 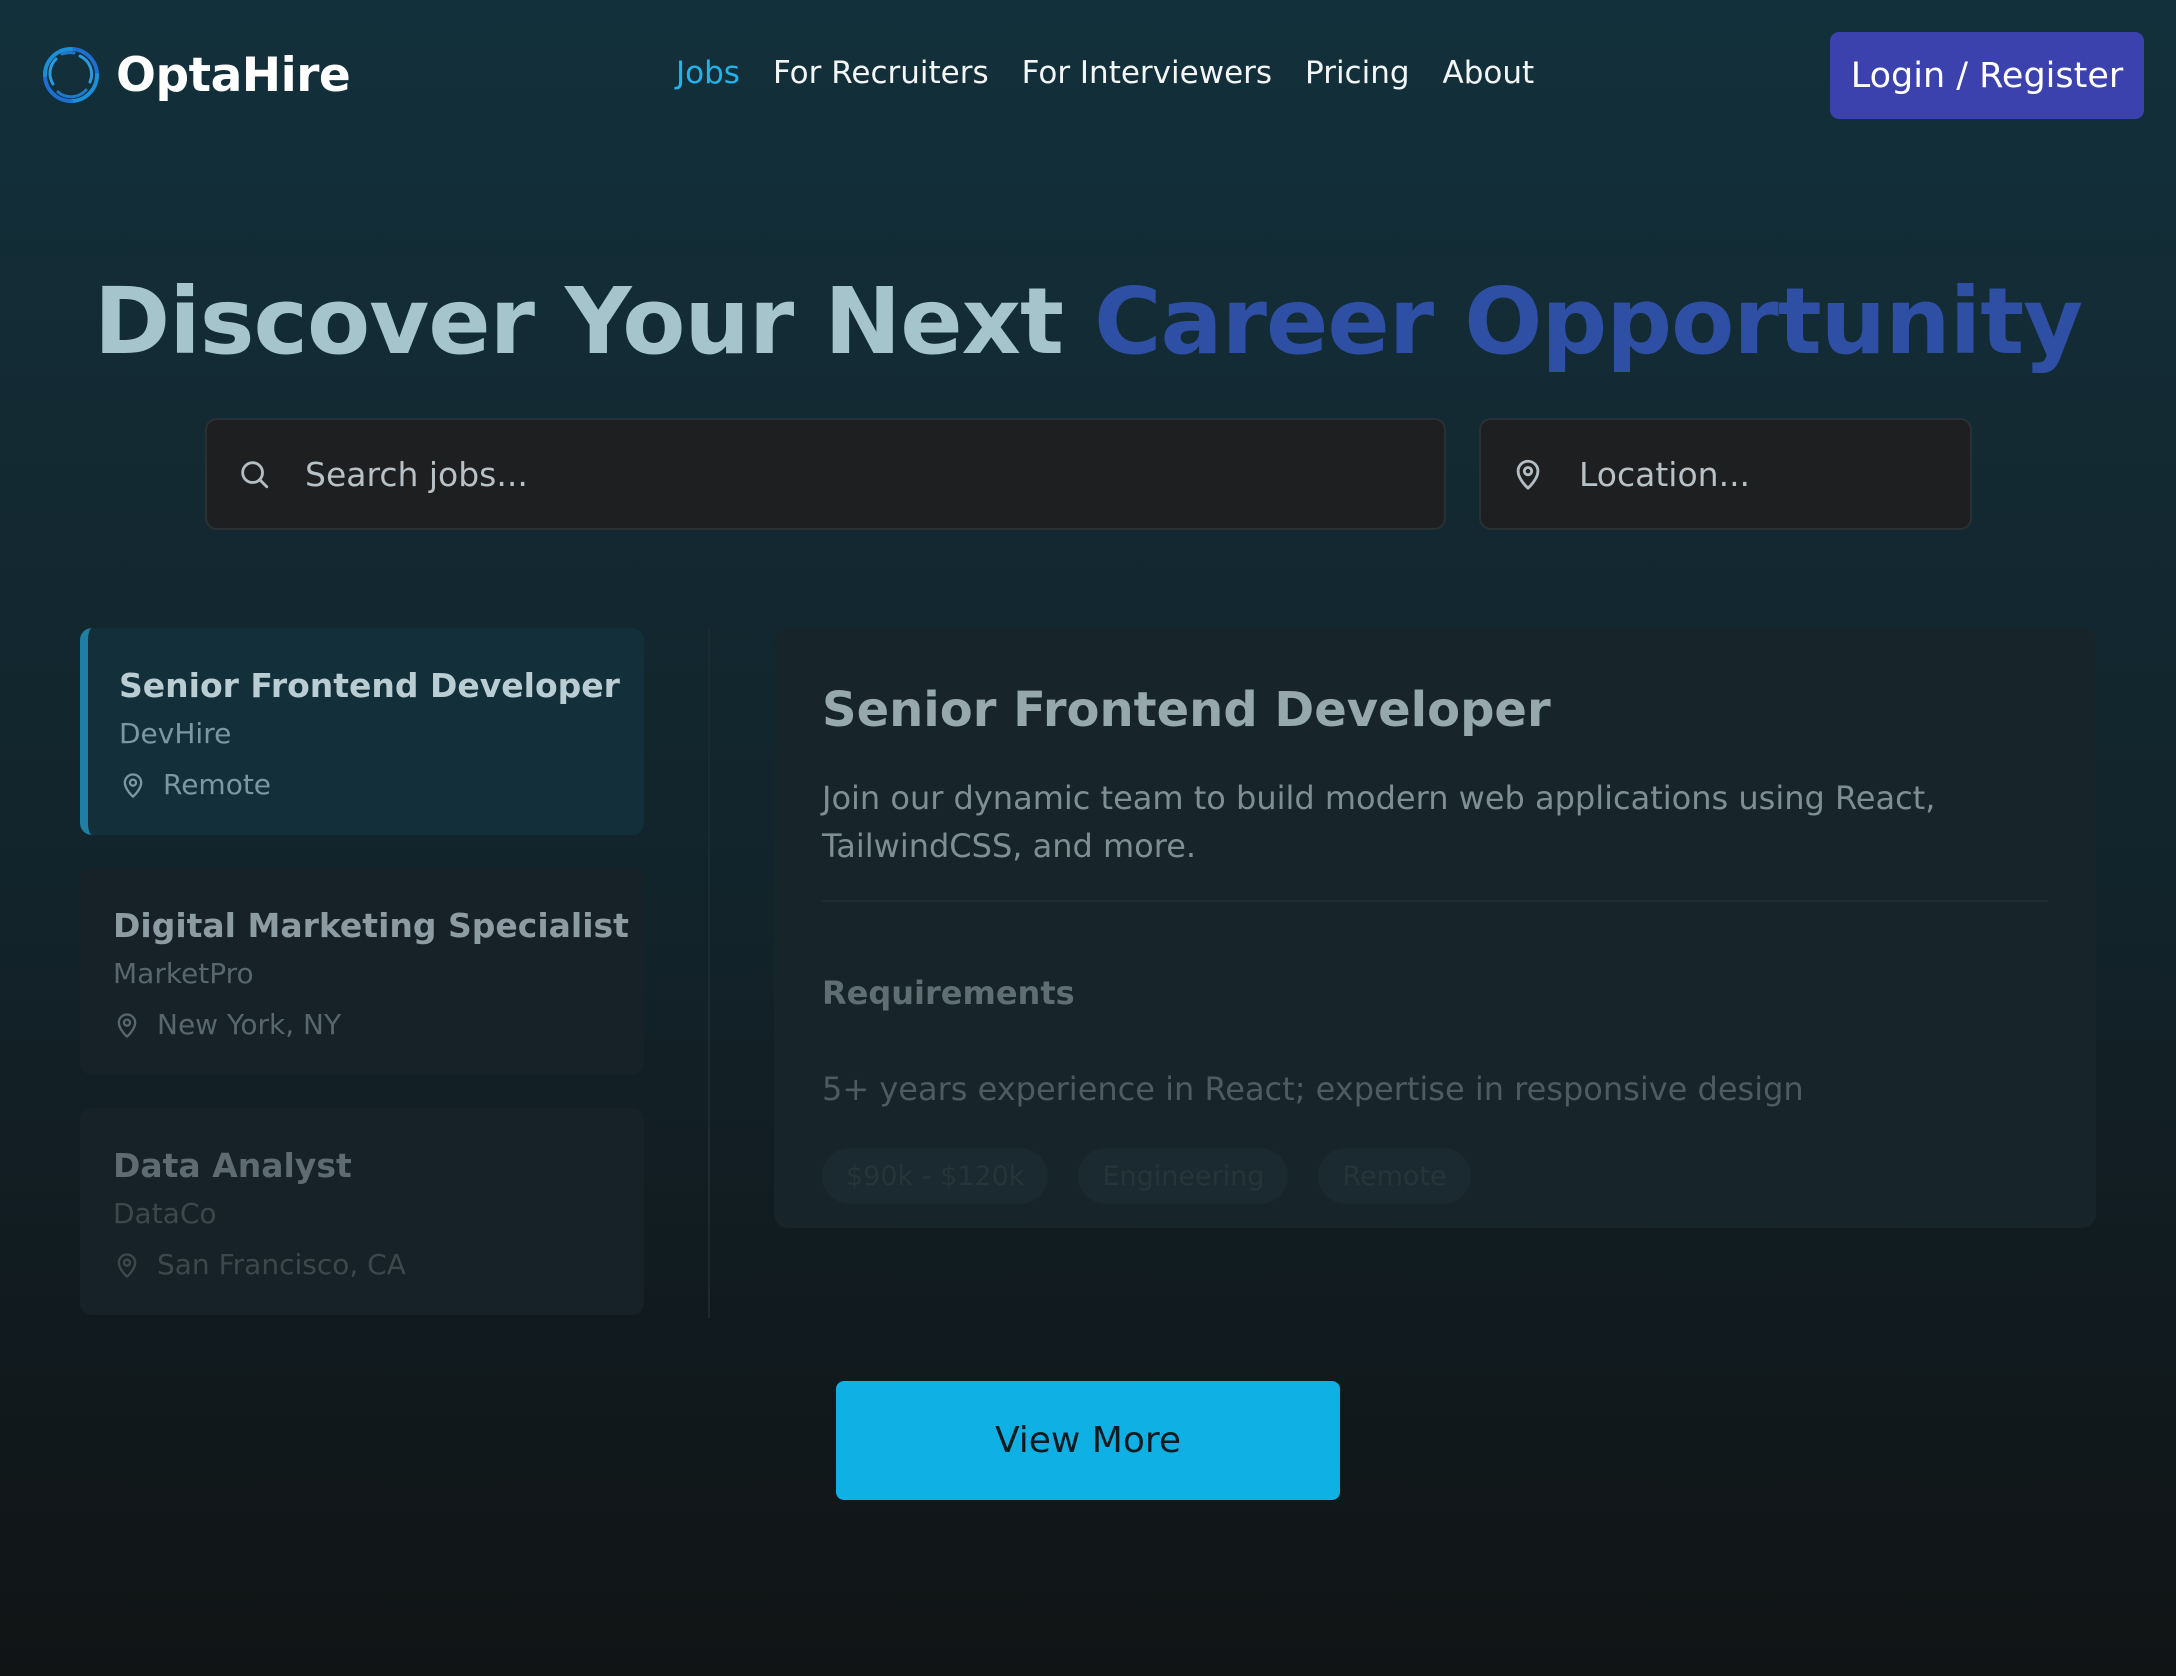 What do you see at coordinates (800, 474) in the screenshot?
I see `search-input` at bounding box center [800, 474].